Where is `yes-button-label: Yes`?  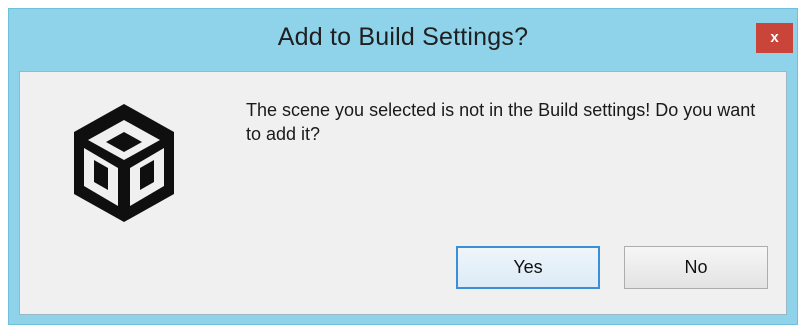 yes-button-label: Yes is located at coordinates (528, 267).